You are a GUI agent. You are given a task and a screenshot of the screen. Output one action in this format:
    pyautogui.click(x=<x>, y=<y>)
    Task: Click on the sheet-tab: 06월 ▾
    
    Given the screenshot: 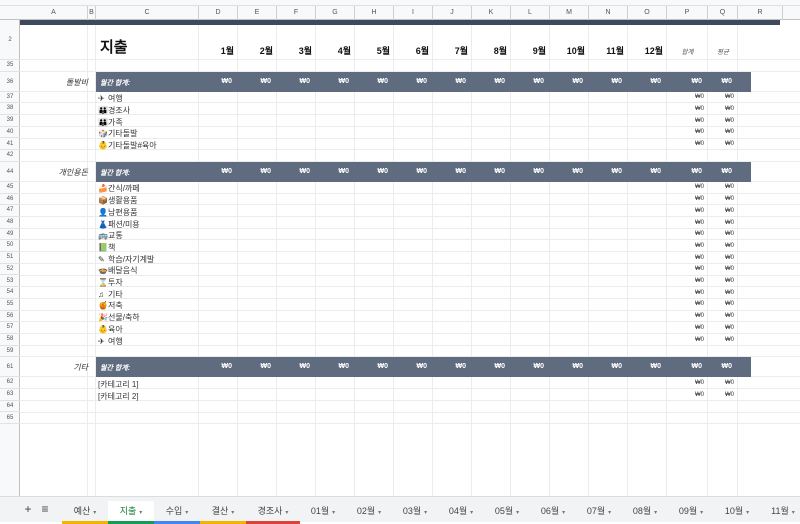 What is the action you would take?
    pyautogui.click(x=553, y=511)
    